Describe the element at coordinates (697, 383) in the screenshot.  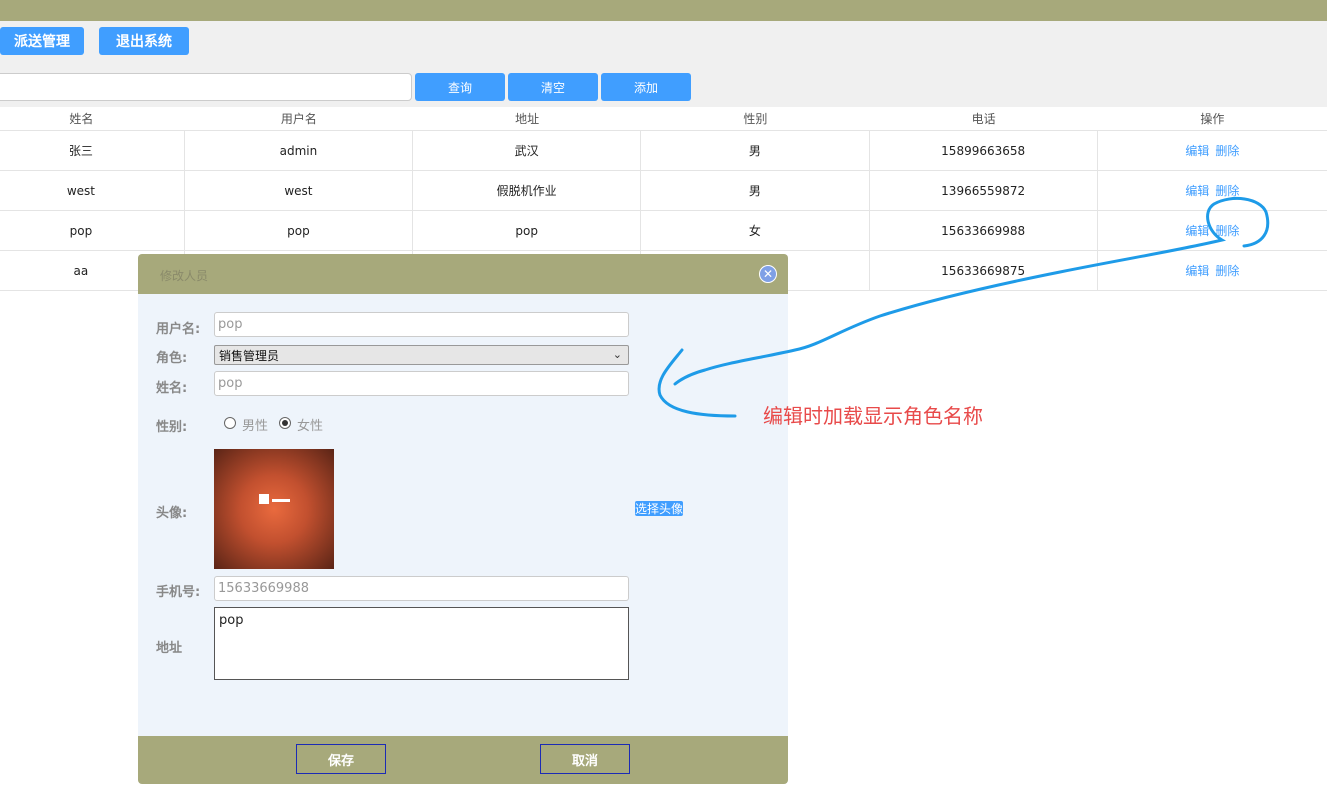
I see `arrow-head-stroke` at that location.